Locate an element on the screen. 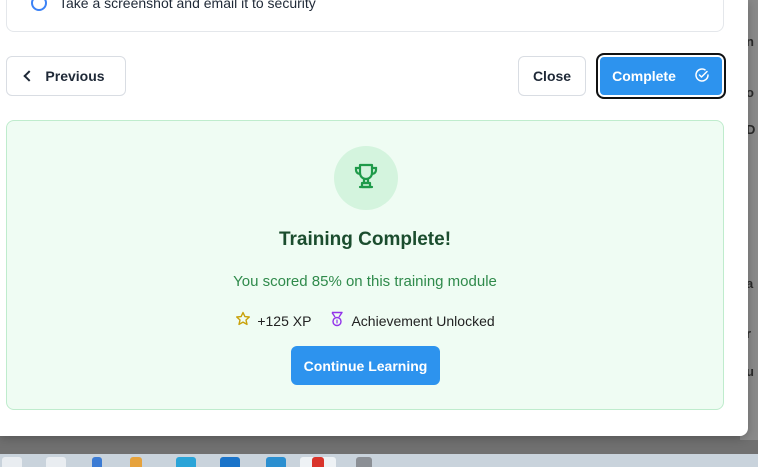  achievement-text: Achievement Unlocked is located at coordinates (423, 320).